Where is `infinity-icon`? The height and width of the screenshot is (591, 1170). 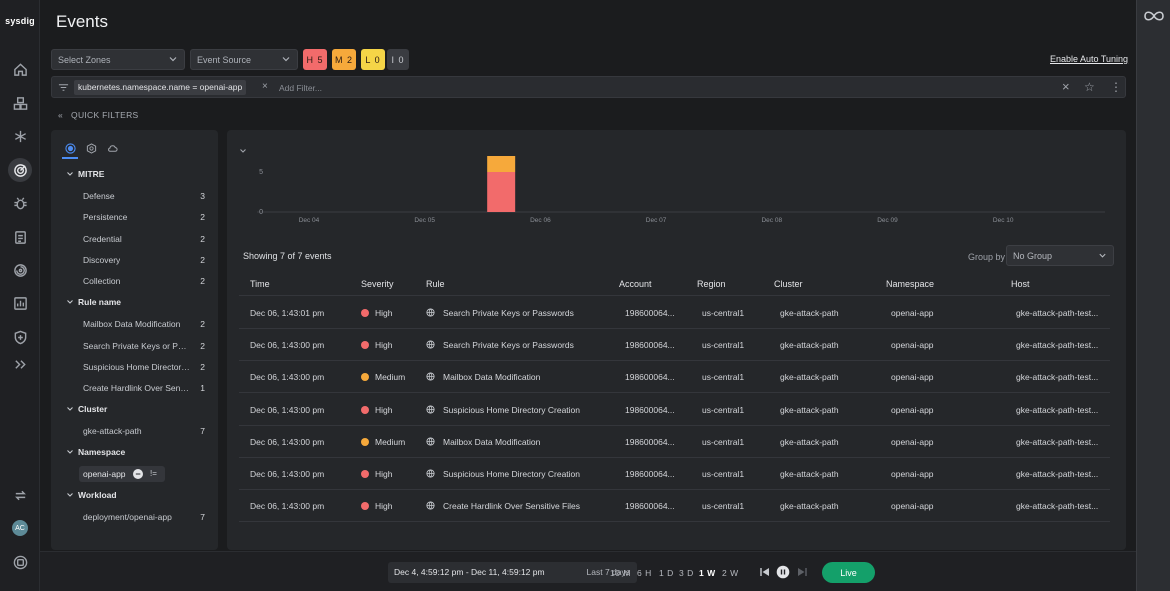
infinity-icon is located at coordinates (1154, 16).